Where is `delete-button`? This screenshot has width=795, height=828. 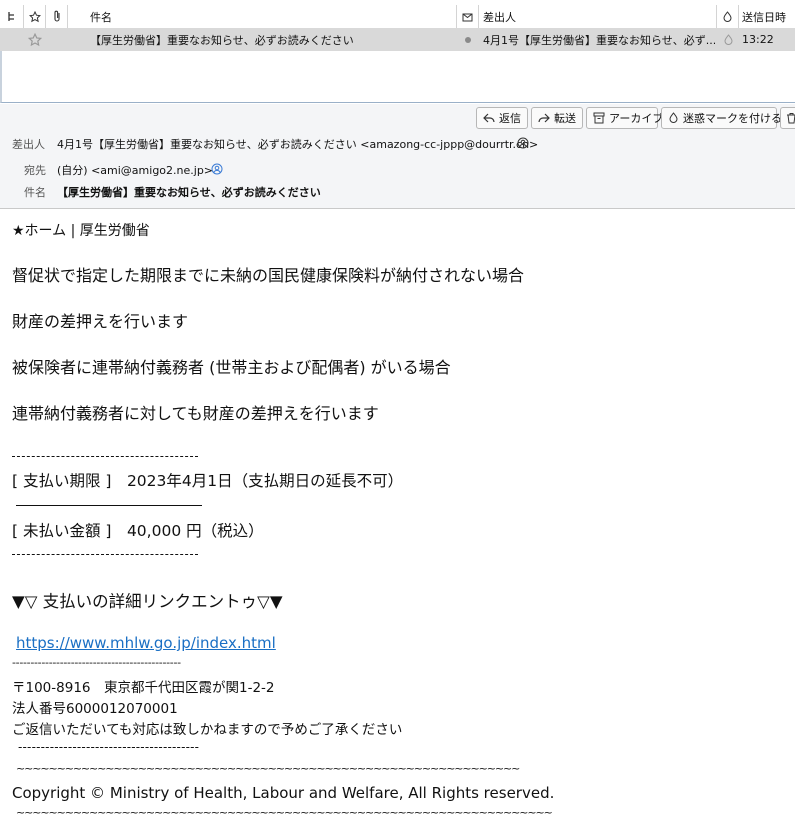 delete-button is located at coordinates (787, 118).